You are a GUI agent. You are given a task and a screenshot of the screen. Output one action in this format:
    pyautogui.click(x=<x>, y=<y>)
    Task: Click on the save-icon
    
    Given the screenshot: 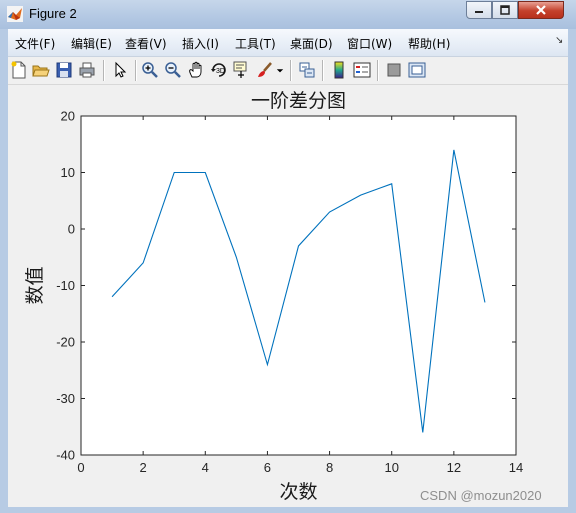 What is the action you would take?
    pyautogui.click(x=64, y=70)
    